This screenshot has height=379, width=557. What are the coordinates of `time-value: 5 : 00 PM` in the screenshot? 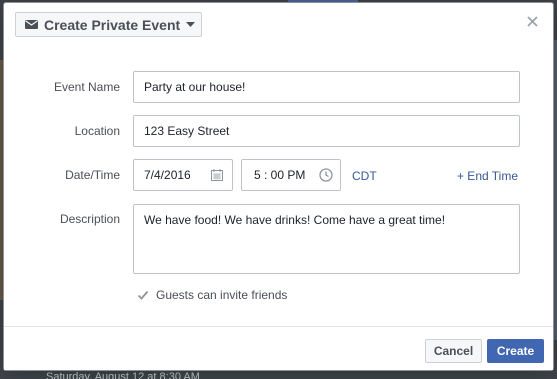 It's located at (280, 175).